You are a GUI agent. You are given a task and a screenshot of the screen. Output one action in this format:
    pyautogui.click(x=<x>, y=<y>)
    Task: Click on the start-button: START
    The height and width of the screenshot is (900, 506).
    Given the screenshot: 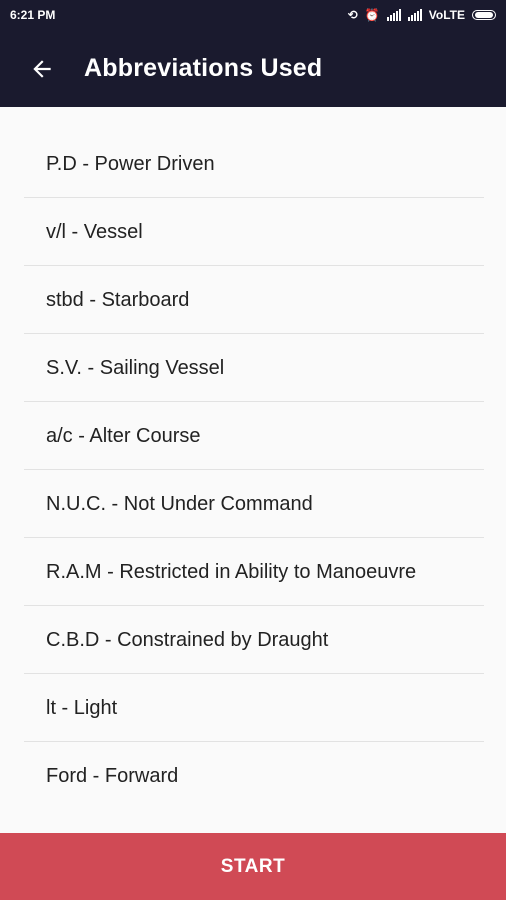 What is the action you would take?
    pyautogui.click(x=253, y=866)
    